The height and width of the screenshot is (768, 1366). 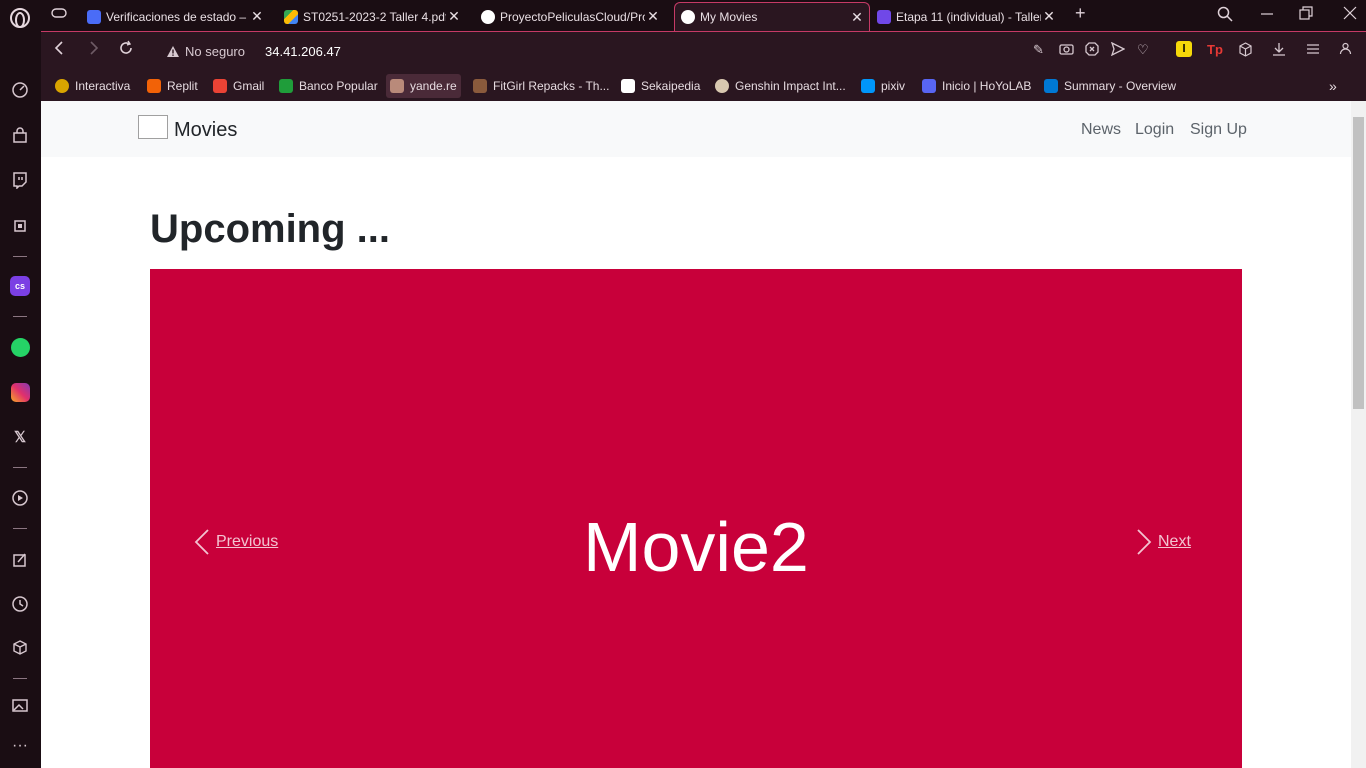 What do you see at coordinates (249, 86) in the screenshot?
I see `bookmark-label: Gmail` at bounding box center [249, 86].